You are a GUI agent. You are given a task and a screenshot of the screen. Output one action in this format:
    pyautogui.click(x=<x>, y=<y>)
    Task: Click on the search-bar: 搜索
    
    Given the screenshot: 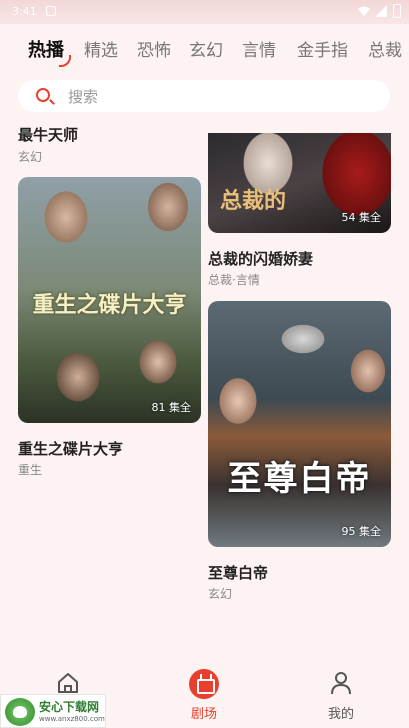 What is the action you would take?
    pyautogui.click(x=204, y=96)
    